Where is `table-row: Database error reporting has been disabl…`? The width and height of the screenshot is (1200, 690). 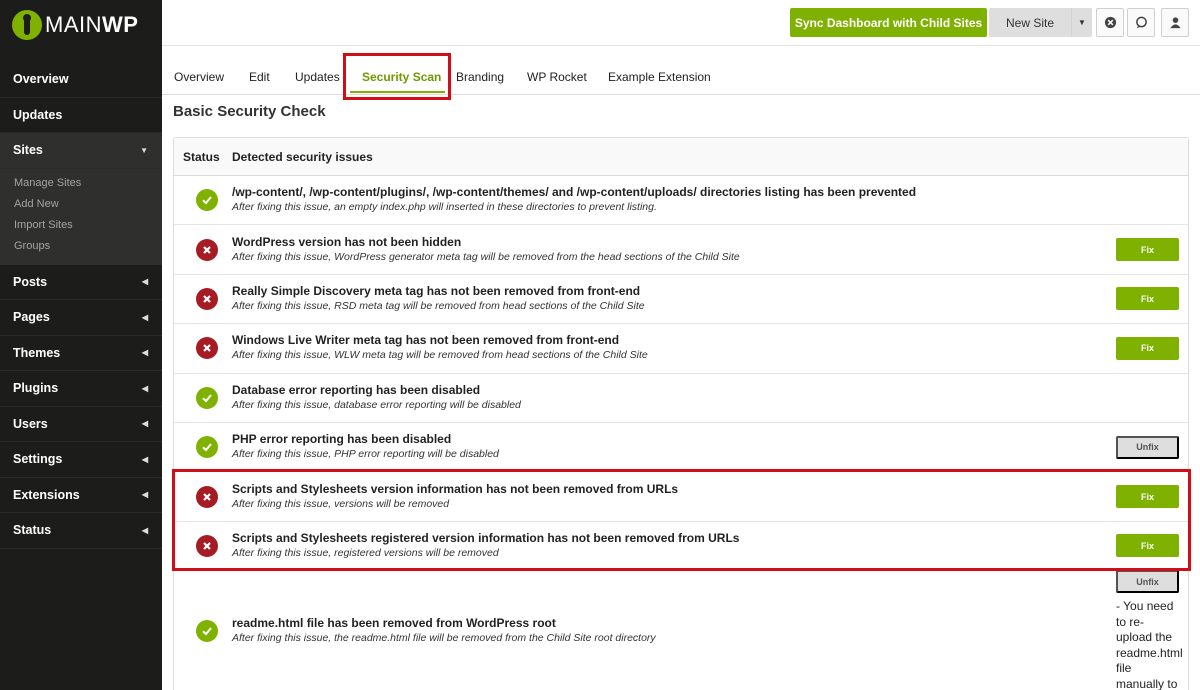 table-row: Database error reporting has been disabl… is located at coordinates (681, 398).